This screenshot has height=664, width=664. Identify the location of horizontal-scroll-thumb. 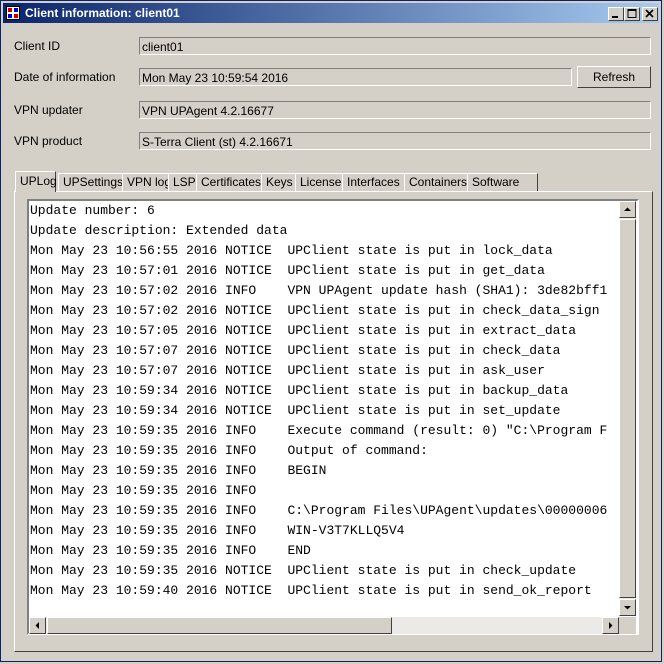
(219, 625).